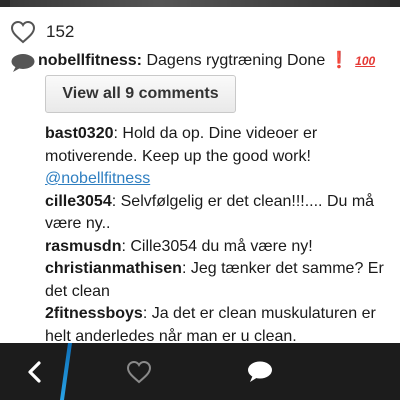 Image resolution: width=400 pixels, height=400 pixels. I want to click on comment-username: christianmathisen, so click(113, 268).